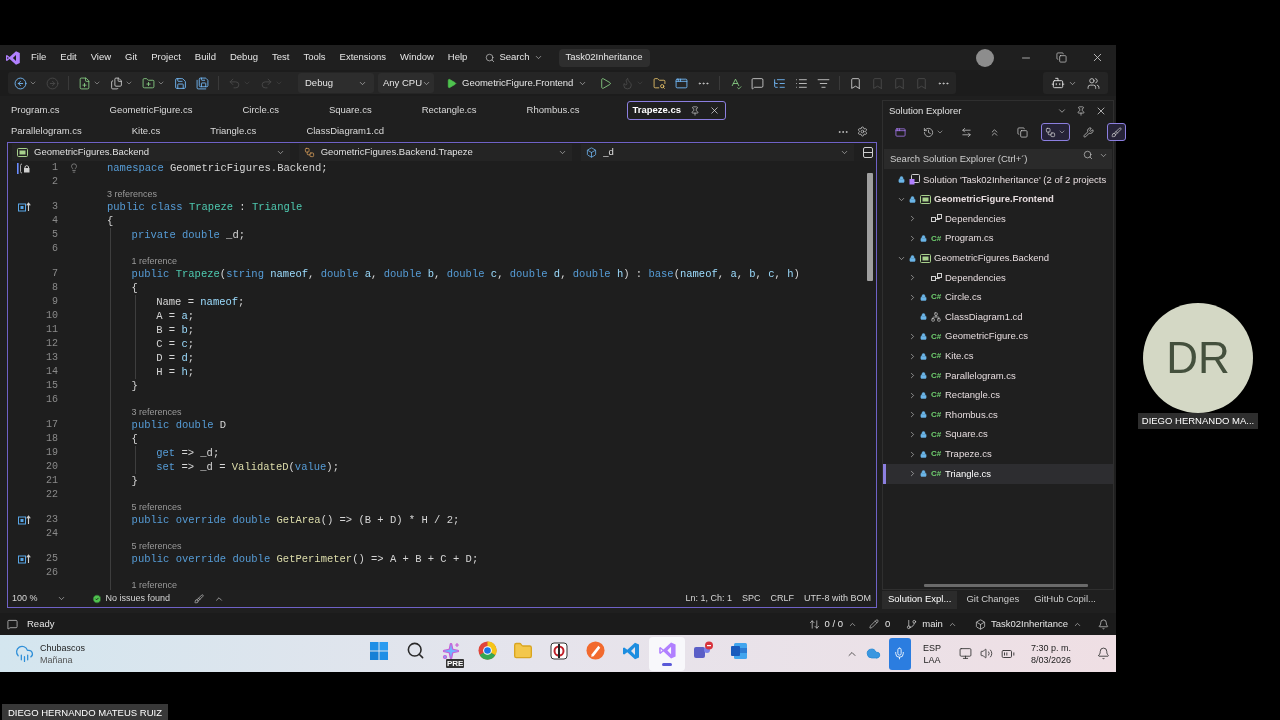 The width and height of the screenshot is (1280, 720). Describe the element at coordinates (50, 110) in the screenshot. I see `document-tab: Program.cs` at that location.